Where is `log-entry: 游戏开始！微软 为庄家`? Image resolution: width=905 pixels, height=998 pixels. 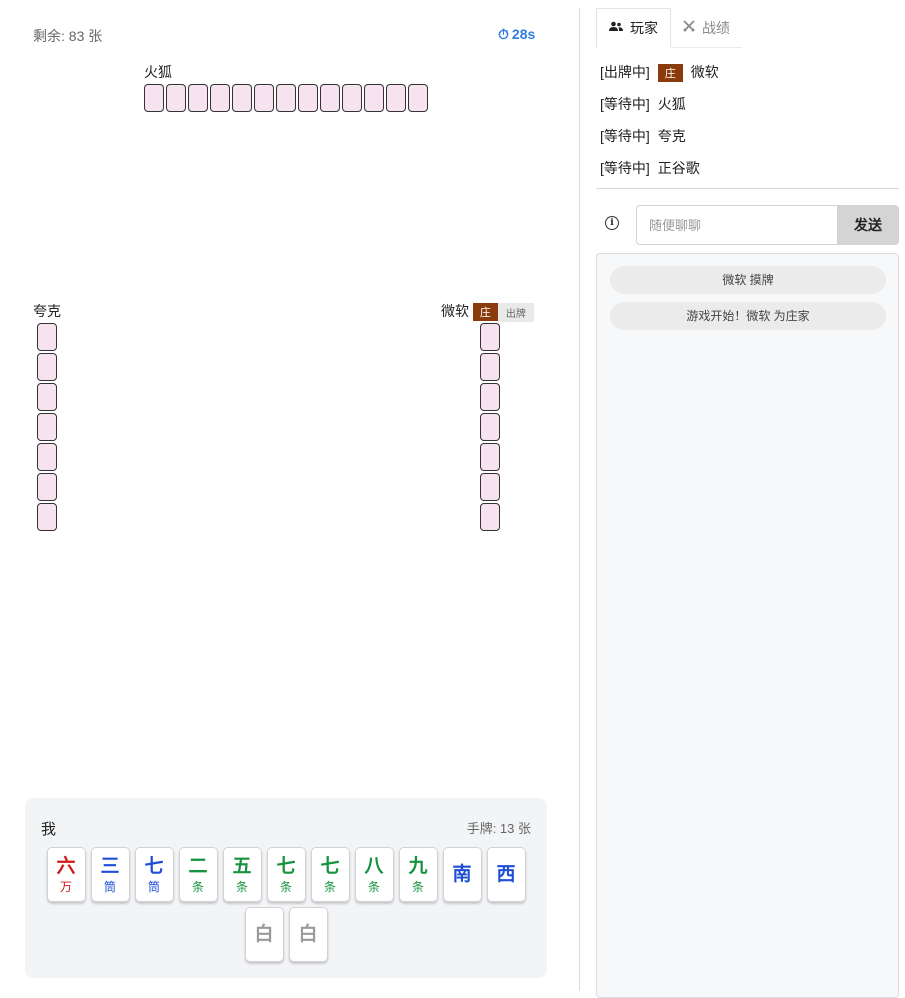 log-entry: 游戏开始！微软 为庄家 is located at coordinates (748, 316).